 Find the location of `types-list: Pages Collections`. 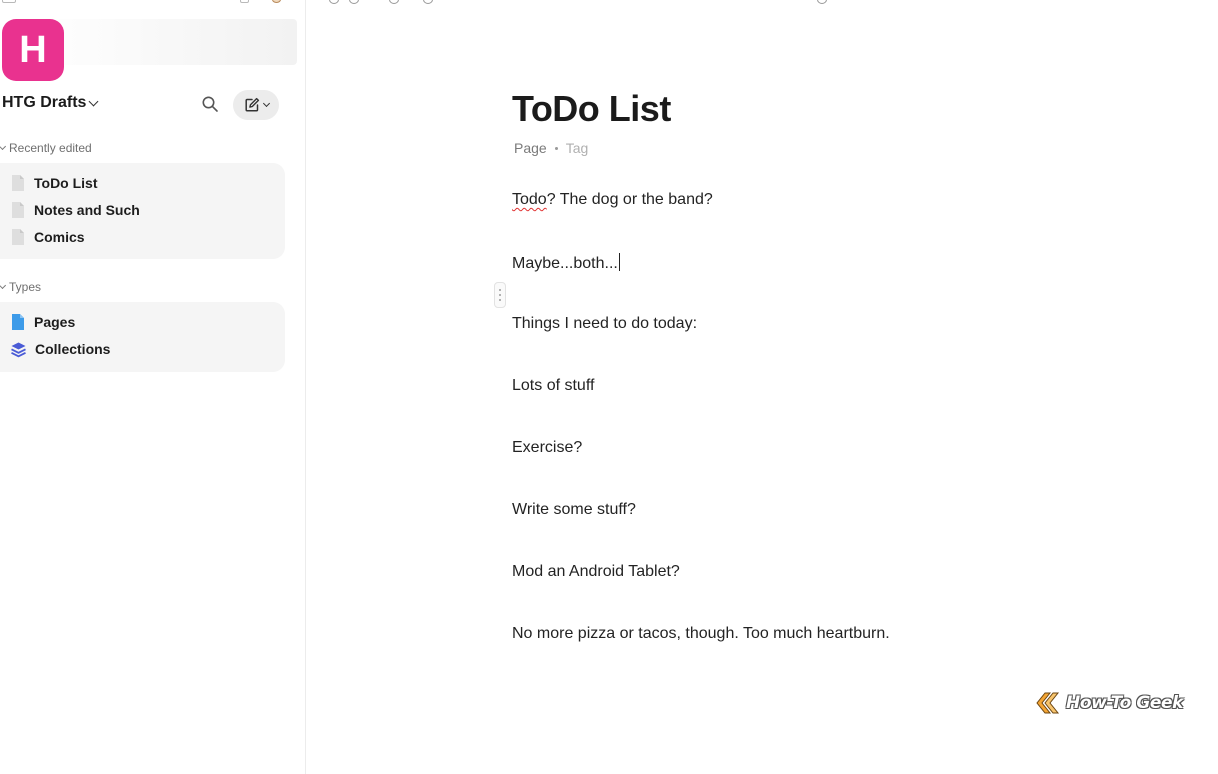

types-list: Pages Collections is located at coordinates (142, 337).